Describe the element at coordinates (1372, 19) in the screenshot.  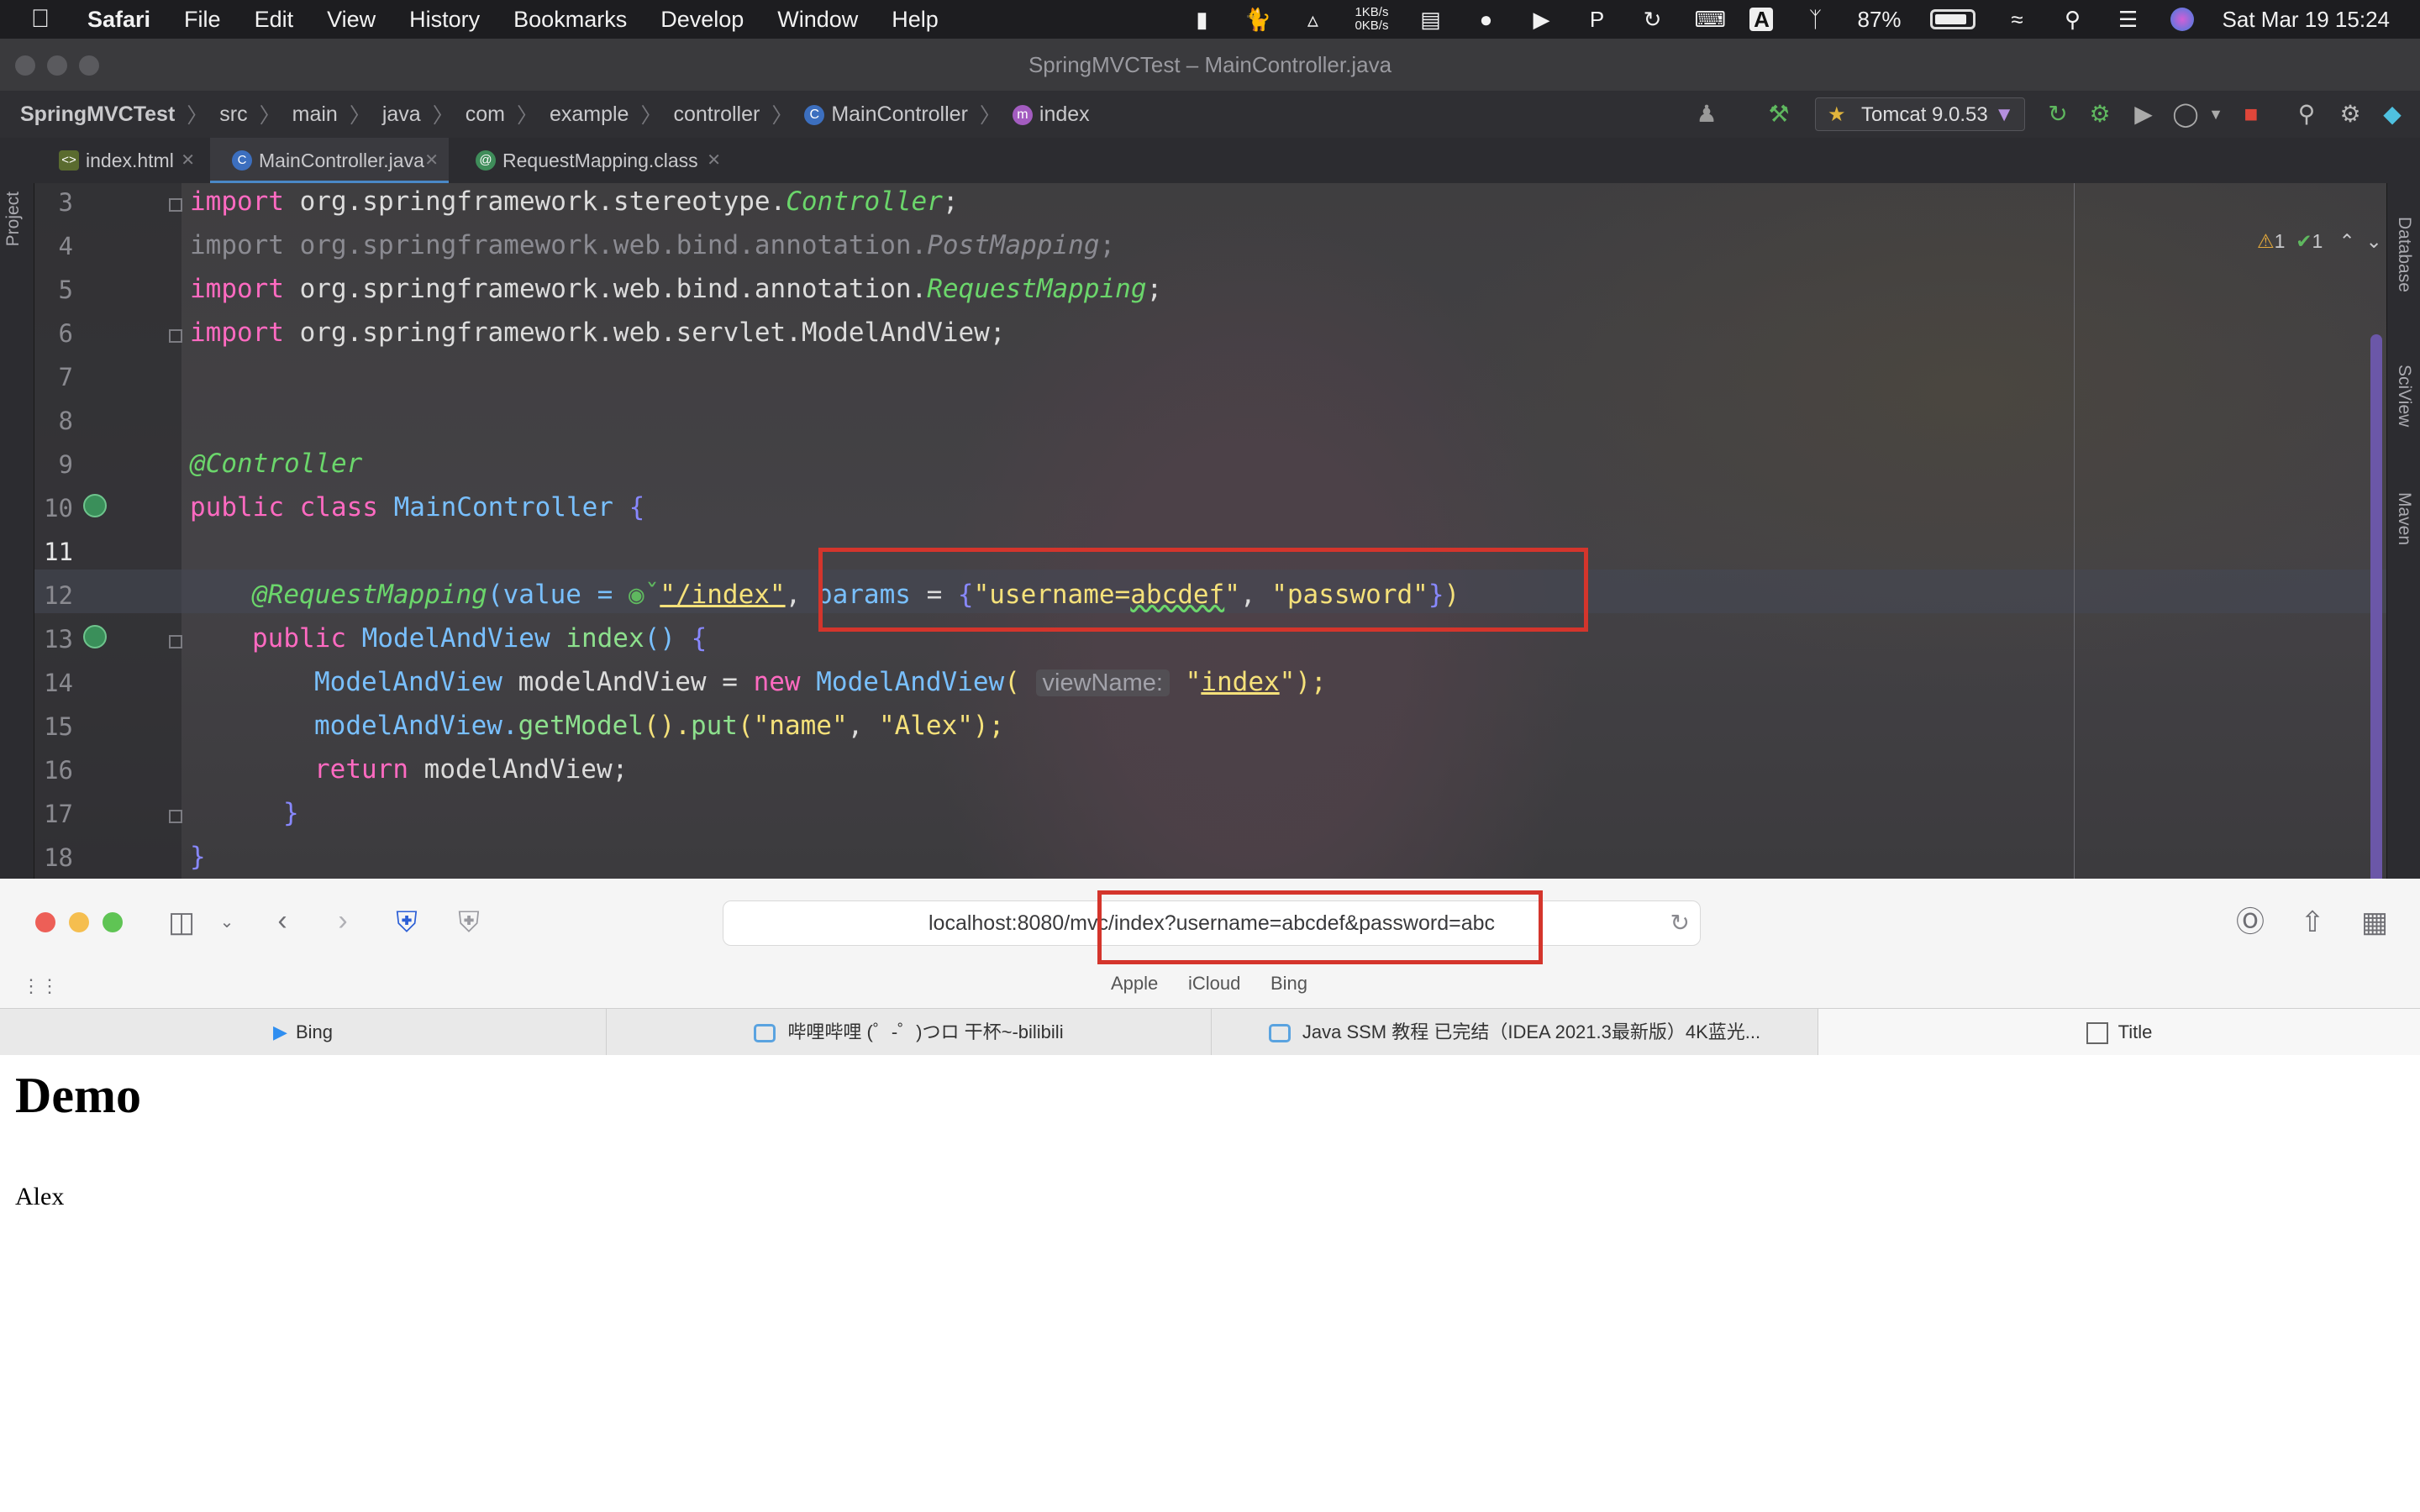
I see `network-speed: 1KB/s 0KB/s` at that location.